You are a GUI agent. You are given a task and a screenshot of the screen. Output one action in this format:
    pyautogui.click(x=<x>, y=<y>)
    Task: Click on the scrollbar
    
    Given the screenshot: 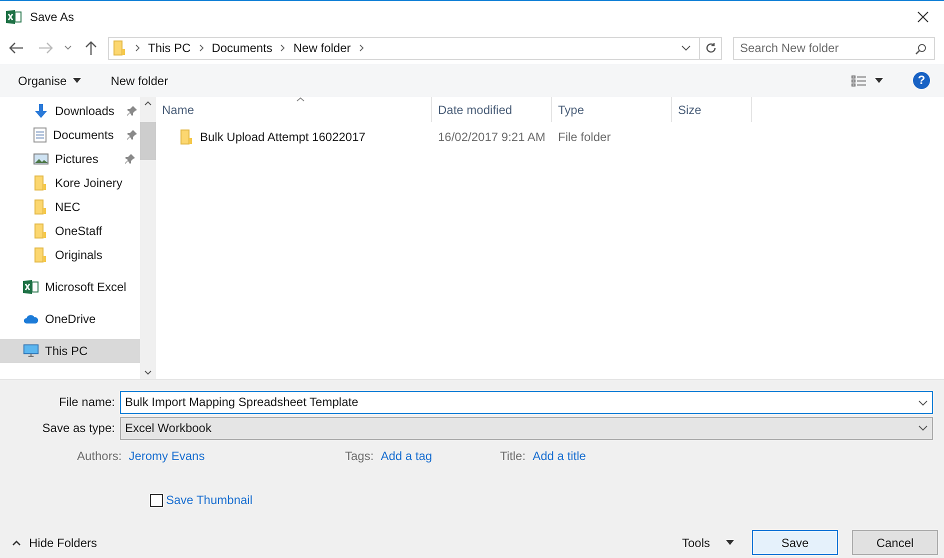 What is the action you would take?
    pyautogui.click(x=148, y=238)
    